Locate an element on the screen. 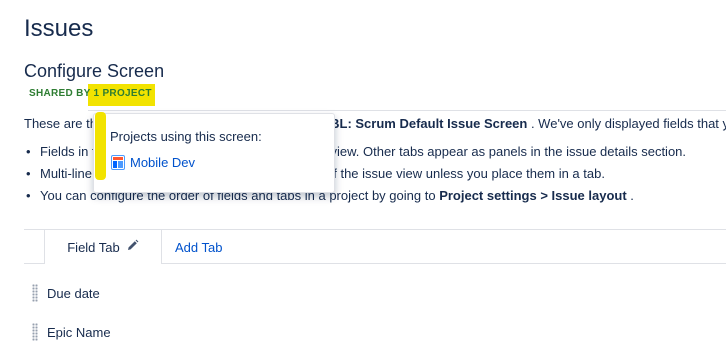 This screenshot has height=343, width=726. page-title: Issues is located at coordinates (59, 28).